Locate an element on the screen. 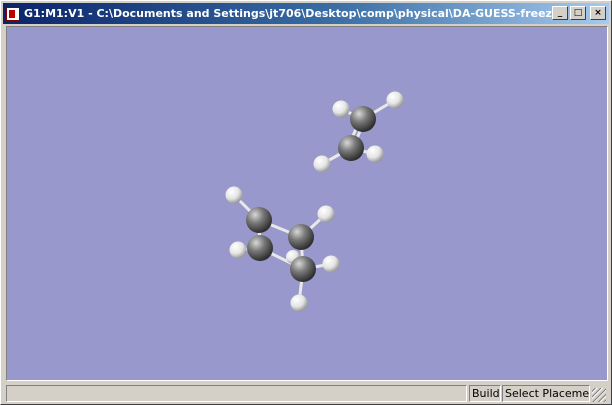 The image size is (612, 405). window-controls: _ □ × is located at coordinates (579, 13).